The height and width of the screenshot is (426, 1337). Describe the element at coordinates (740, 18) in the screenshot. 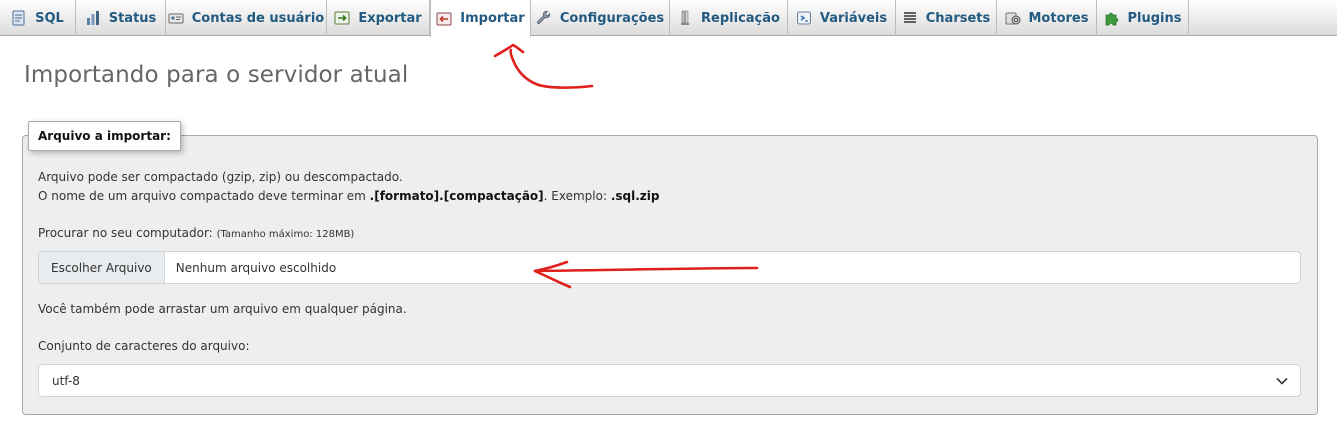

I see `tab-label: Replicação` at that location.